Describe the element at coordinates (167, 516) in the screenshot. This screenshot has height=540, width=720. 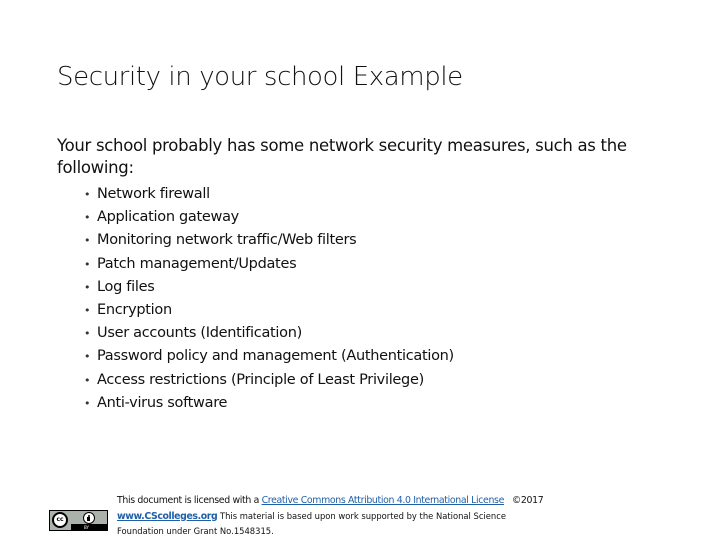
I see `site-link: www.CScolleges.org` at that location.